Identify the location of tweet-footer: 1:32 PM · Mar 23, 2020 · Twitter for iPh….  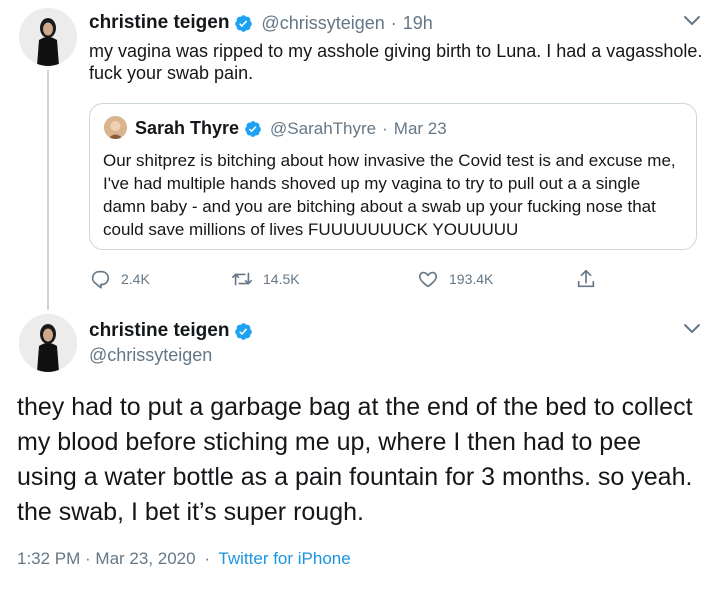
(184, 559).